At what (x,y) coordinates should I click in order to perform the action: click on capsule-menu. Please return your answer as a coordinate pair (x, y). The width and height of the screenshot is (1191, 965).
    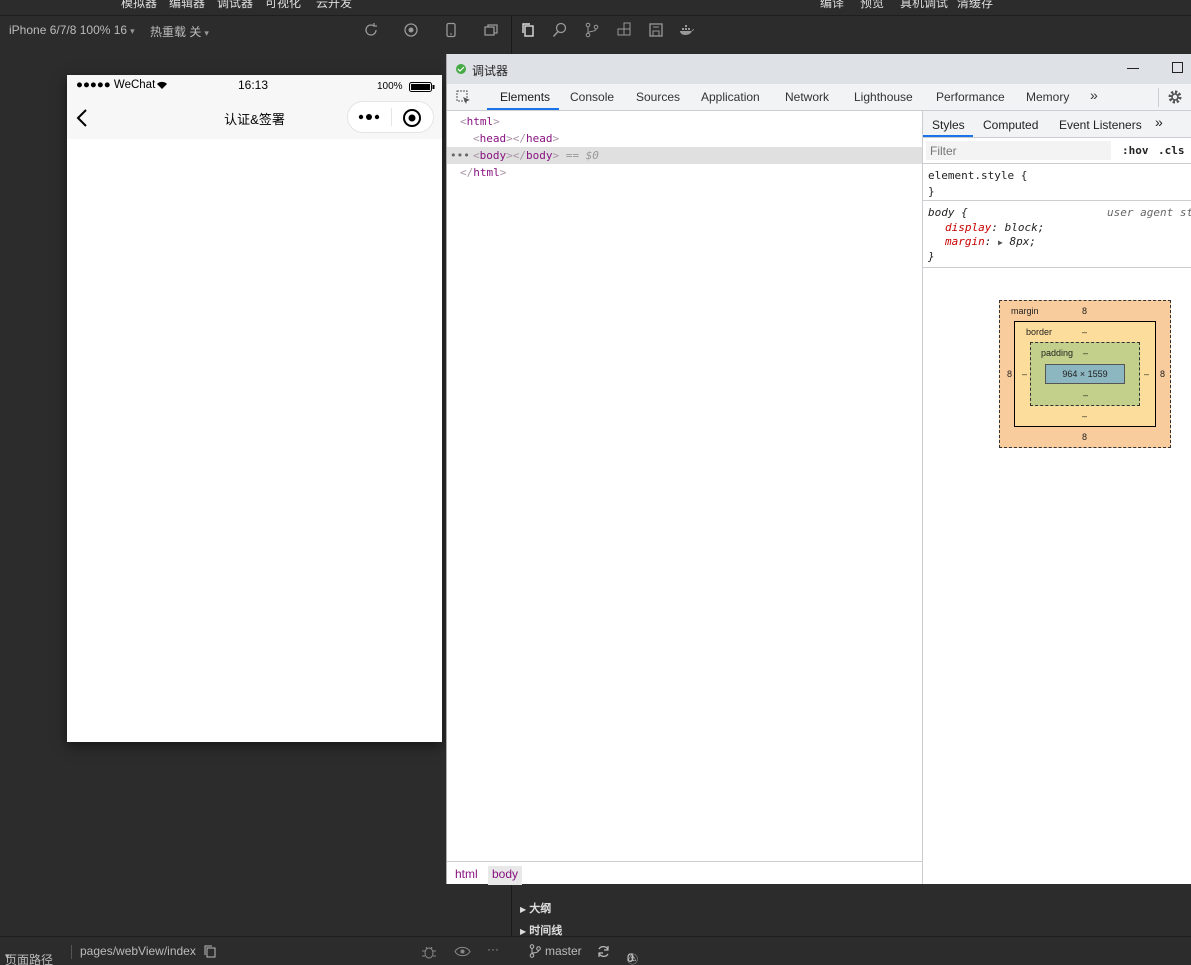
    Looking at the image, I should click on (390, 117).